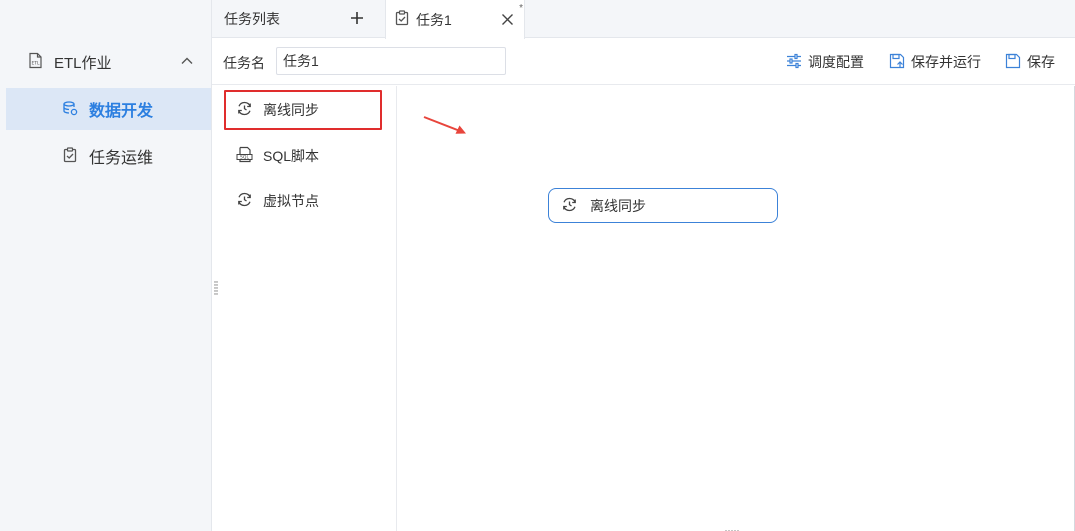 The image size is (1075, 531). Describe the element at coordinates (244, 63) in the screenshot. I see `task-name-label: 任务名` at that location.